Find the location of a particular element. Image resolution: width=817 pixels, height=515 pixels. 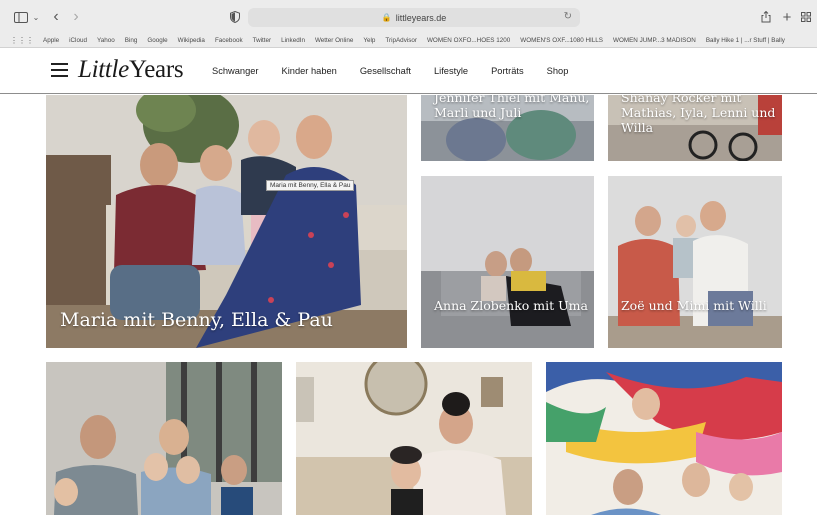

reload-icon: ↻ is located at coordinates (568, 16).